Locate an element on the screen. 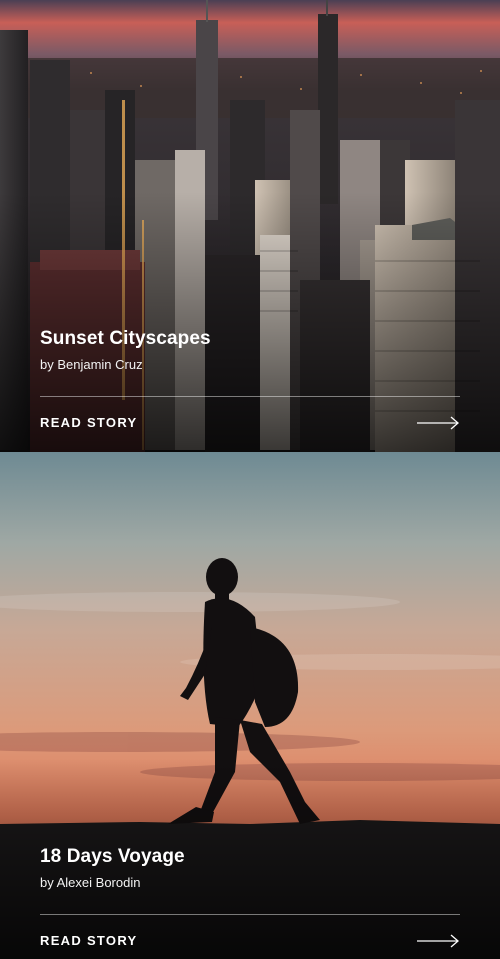  story-author: by Alexei Borodin is located at coordinates (90, 882).